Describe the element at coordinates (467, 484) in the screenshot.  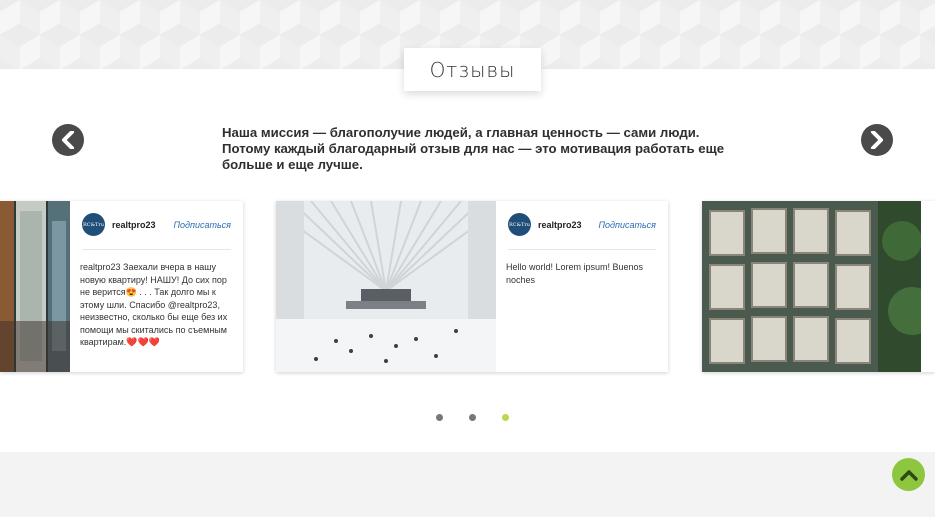
I see `footer-section` at that location.